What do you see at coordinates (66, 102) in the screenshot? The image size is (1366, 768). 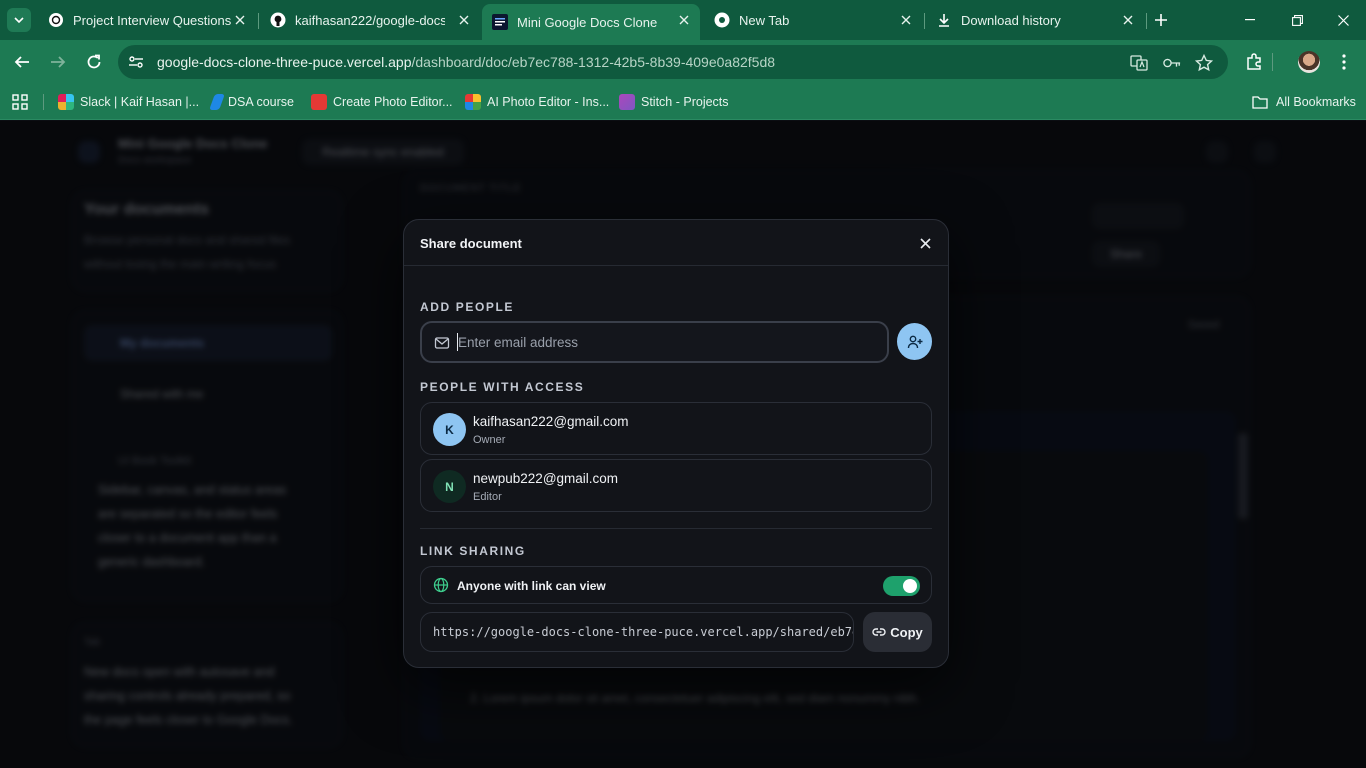 I see `slack-icon` at bounding box center [66, 102].